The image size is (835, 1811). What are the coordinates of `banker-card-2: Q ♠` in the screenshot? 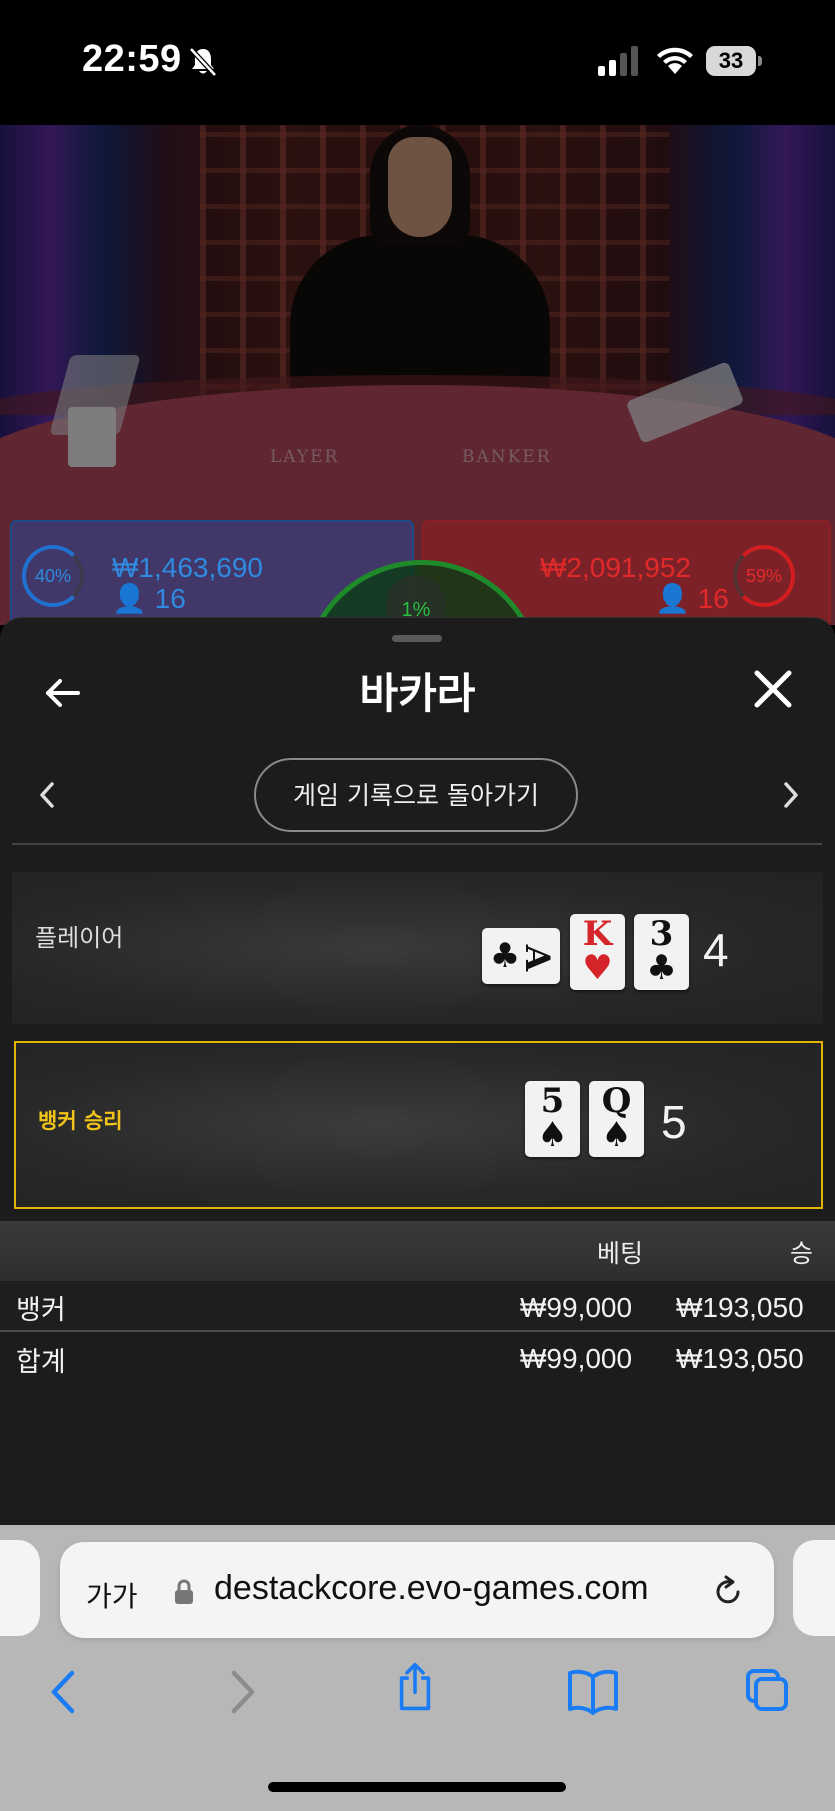 It's located at (616, 1119).